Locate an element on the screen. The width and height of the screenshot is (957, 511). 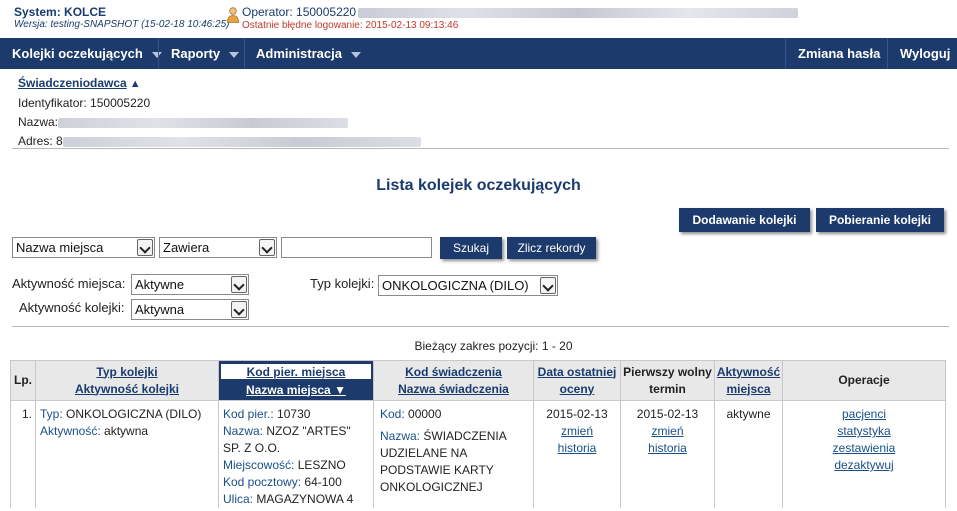
place-name-value-2: SP. Z O.O. is located at coordinates (252, 448).